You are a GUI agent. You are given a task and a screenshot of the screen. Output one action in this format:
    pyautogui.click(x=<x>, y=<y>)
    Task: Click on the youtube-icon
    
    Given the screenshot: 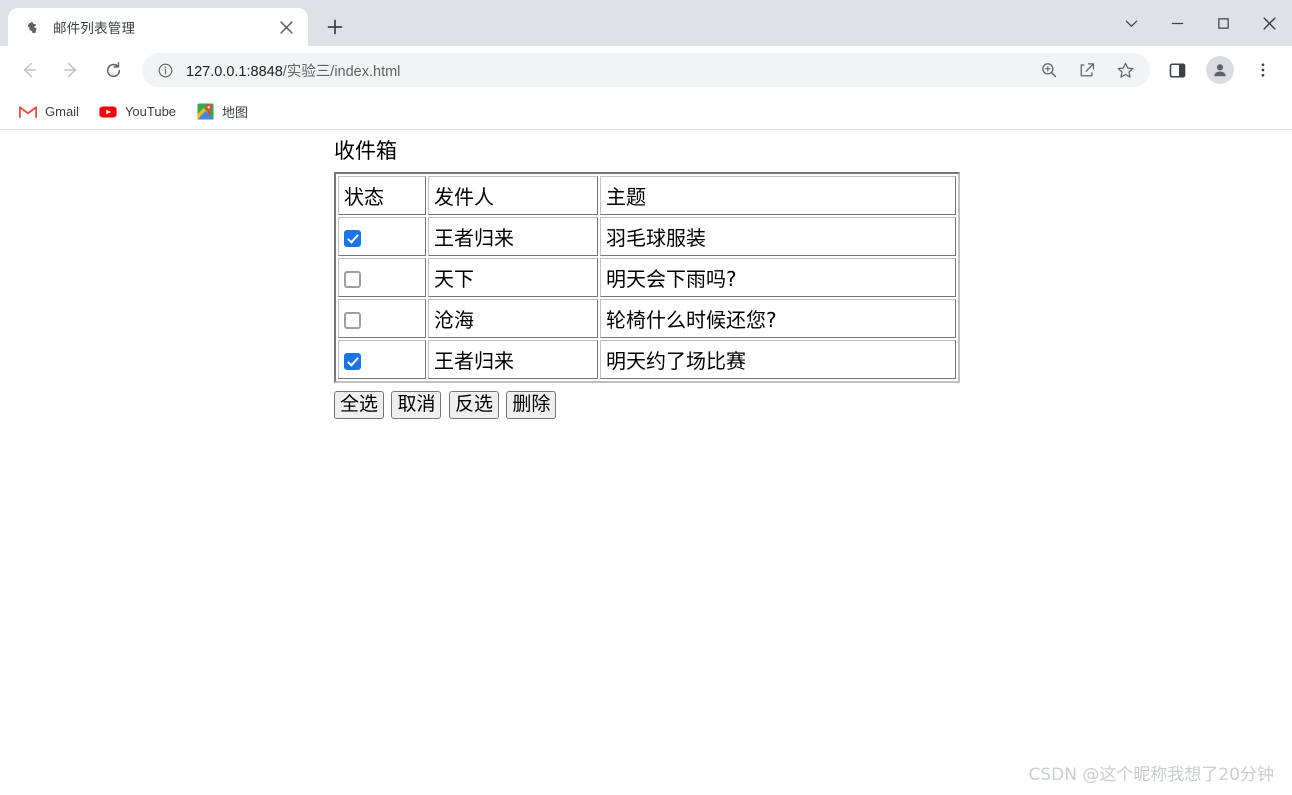 What is the action you would take?
    pyautogui.click(x=108, y=112)
    